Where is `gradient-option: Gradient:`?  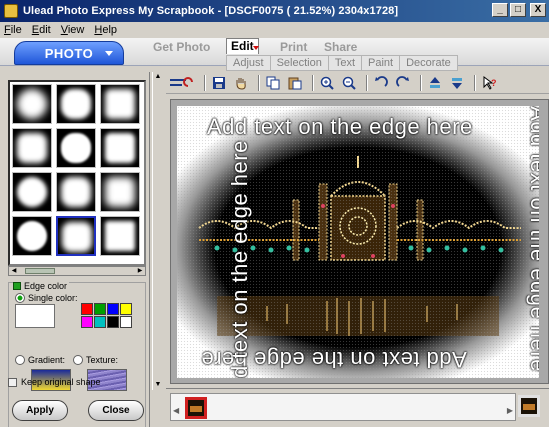 gradient-option: Gradient: is located at coordinates (40, 360).